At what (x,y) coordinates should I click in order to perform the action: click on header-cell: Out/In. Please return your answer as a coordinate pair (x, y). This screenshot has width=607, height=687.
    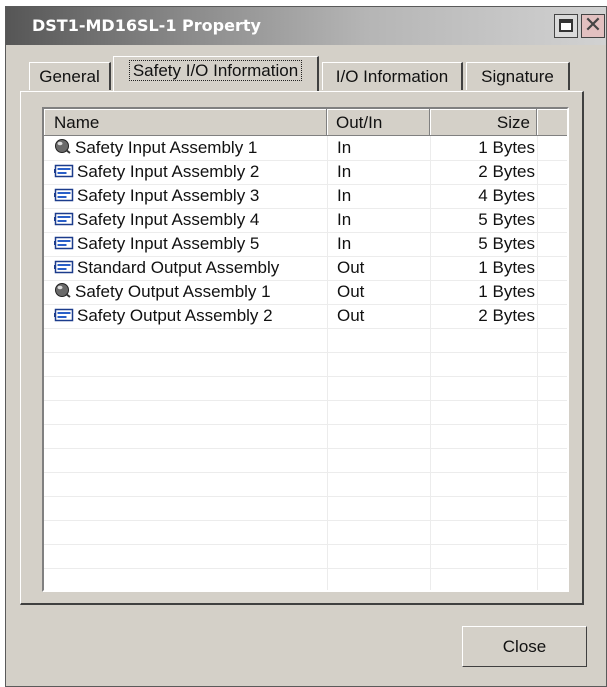
    Looking at the image, I should click on (378, 122).